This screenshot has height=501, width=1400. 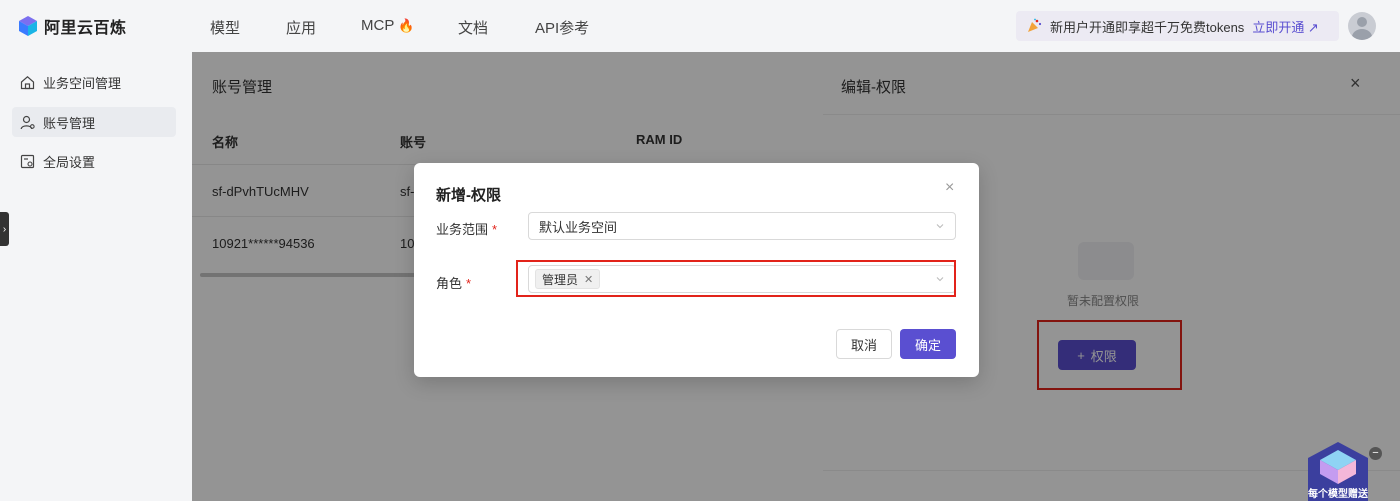 What do you see at coordinates (96, 276) in the screenshot?
I see `sidebar: 业务空间管理 账号管理 全局设置` at bounding box center [96, 276].